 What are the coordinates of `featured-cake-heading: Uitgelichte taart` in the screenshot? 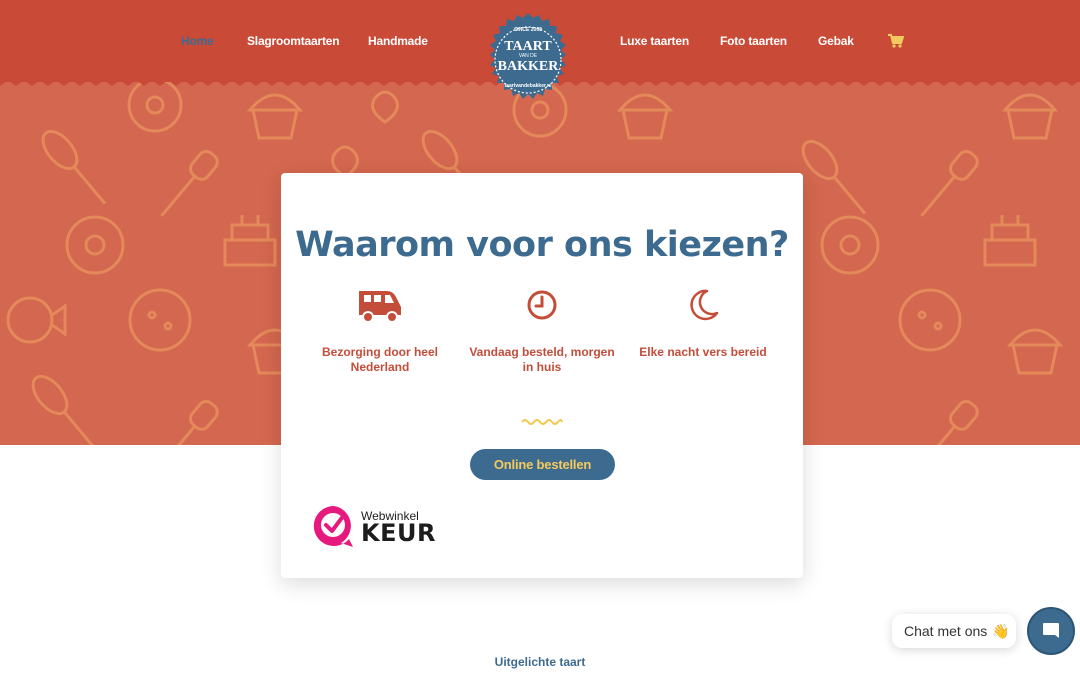 It's located at (540, 662).